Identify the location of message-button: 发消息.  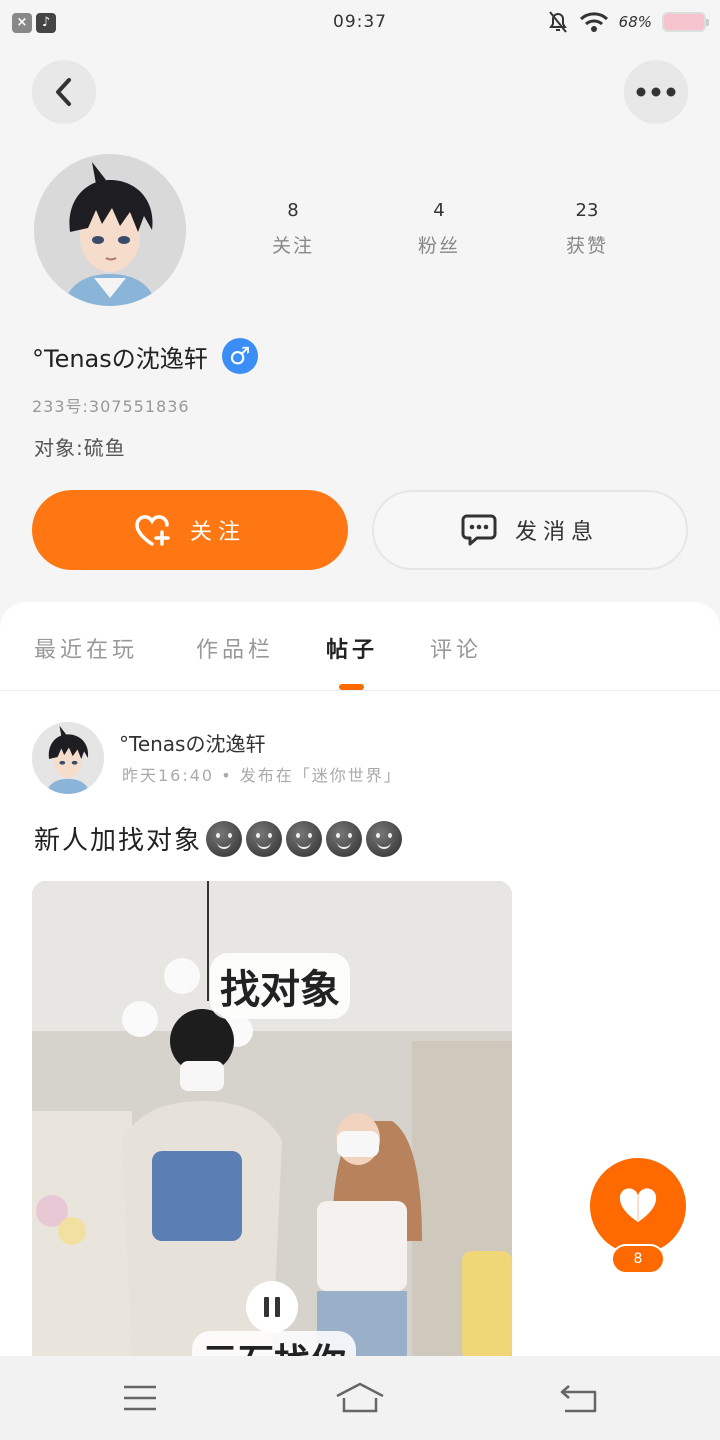
(530, 530).